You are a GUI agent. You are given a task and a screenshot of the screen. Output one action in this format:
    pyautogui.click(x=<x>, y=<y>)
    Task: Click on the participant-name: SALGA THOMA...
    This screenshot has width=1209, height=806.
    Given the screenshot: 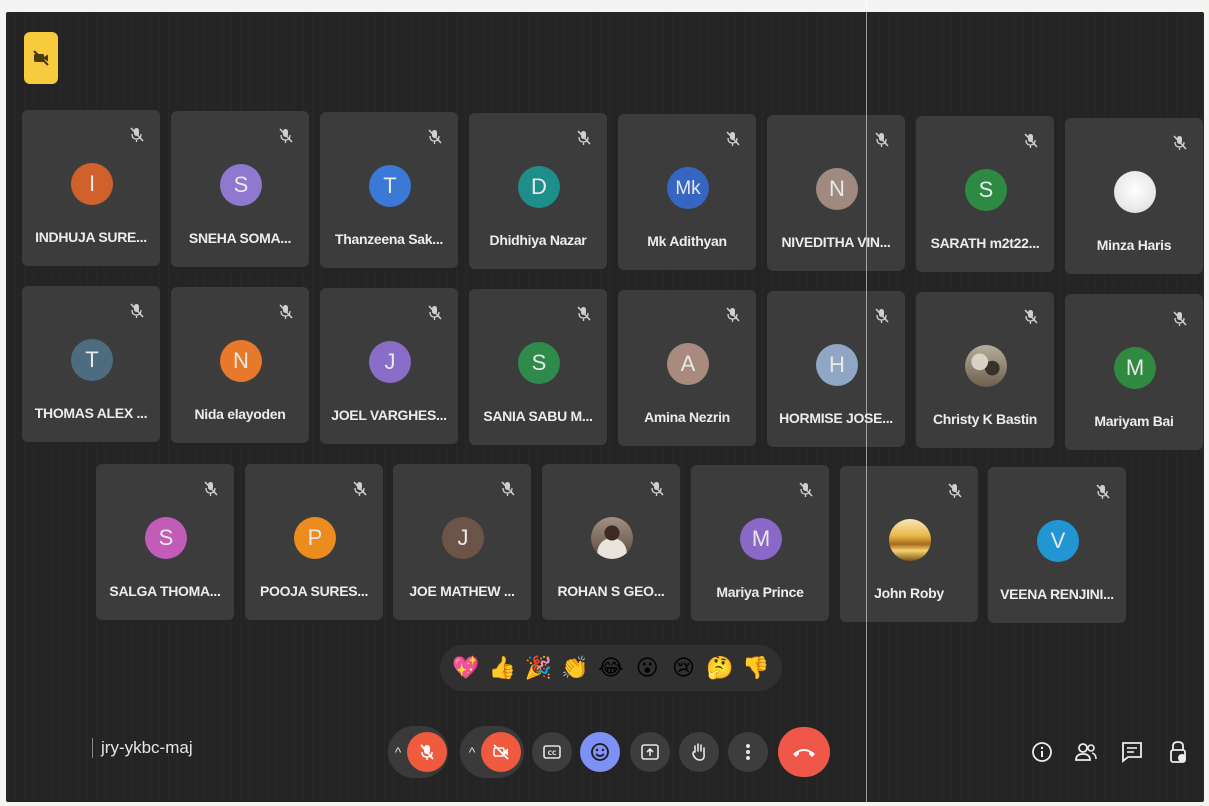 What is the action you would take?
    pyautogui.click(x=165, y=591)
    